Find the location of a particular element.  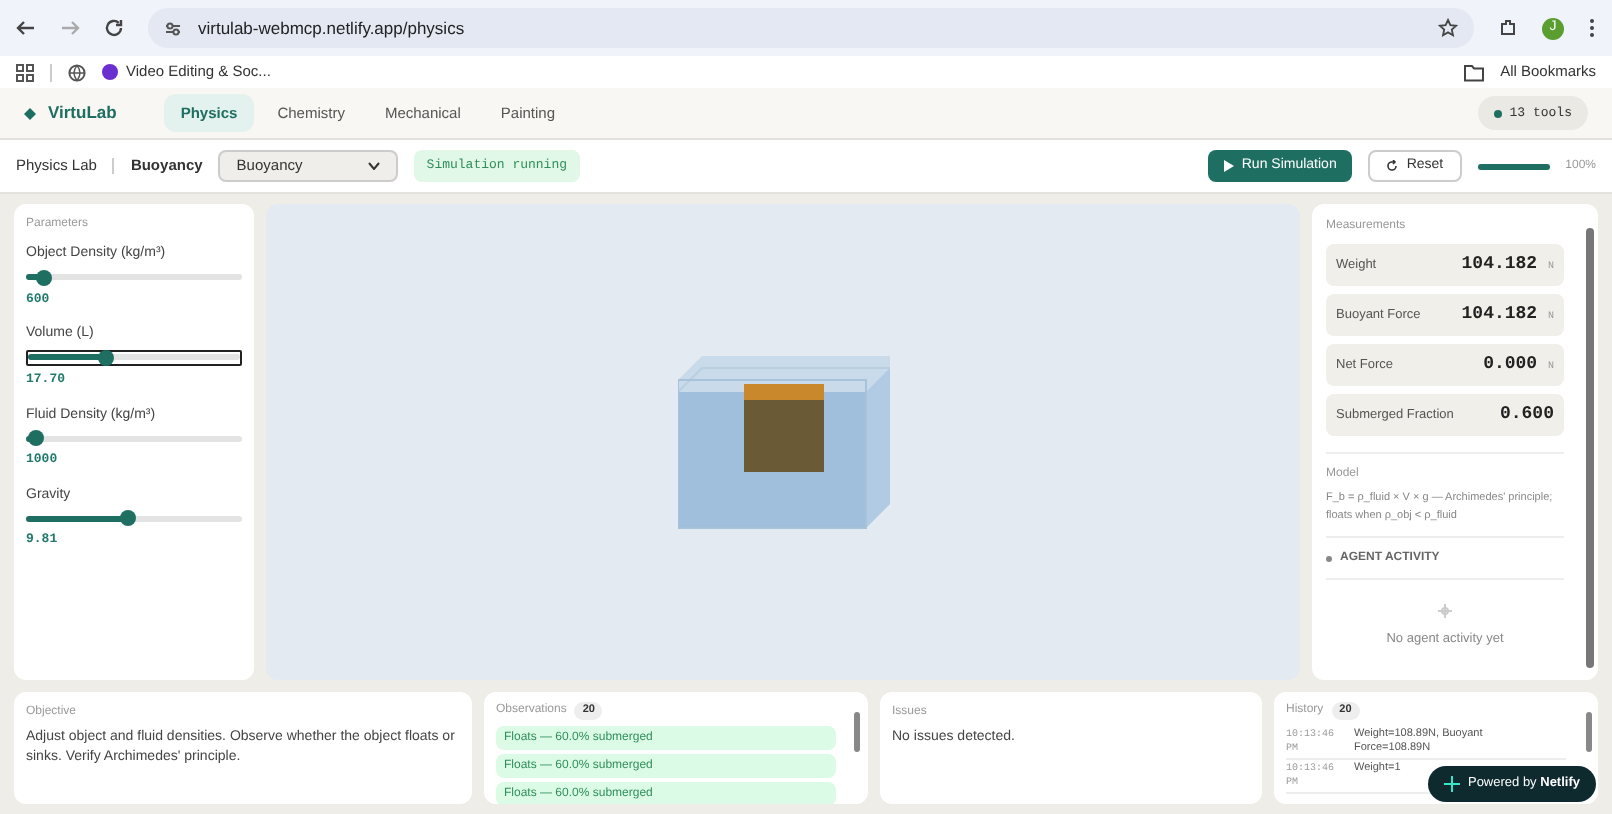

caret-icon is located at coordinates (374, 166).